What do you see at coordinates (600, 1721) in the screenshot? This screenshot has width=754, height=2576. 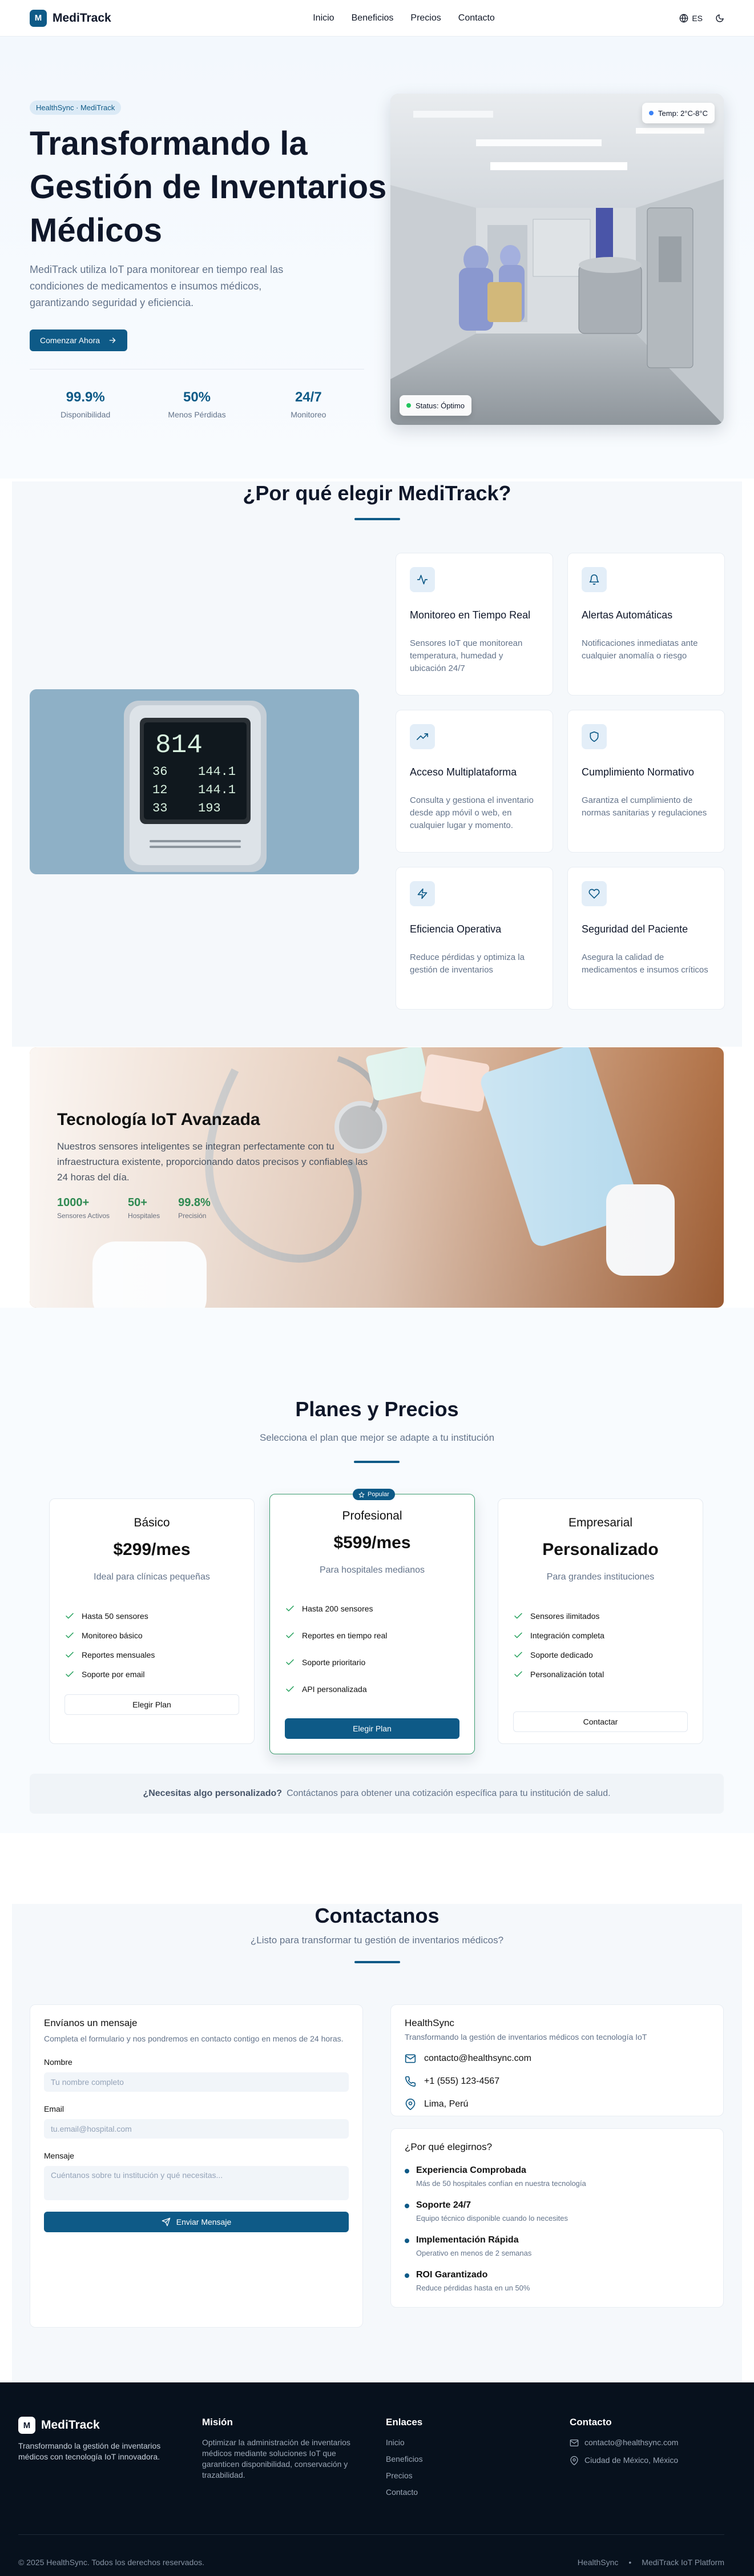 I see `contact-sales-button: Contactar` at bounding box center [600, 1721].